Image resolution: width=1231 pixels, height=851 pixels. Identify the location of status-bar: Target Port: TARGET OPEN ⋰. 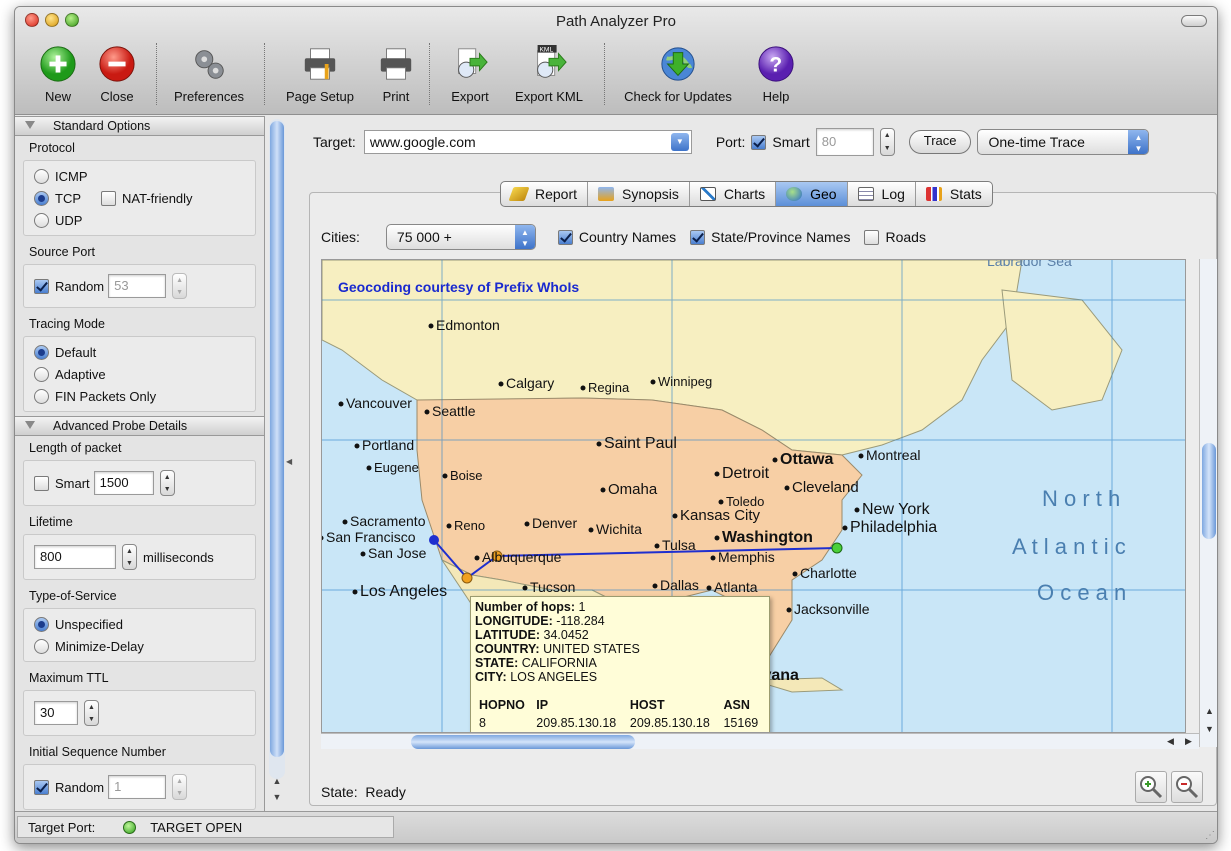
(616, 827).